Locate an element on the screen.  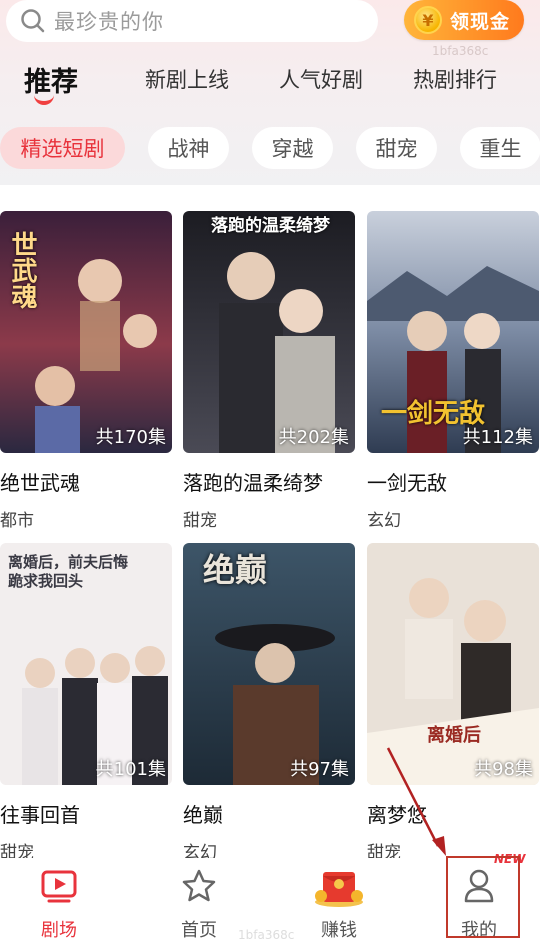
get-cash-button: ¥ 领现金 is located at coordinates (464, 20).